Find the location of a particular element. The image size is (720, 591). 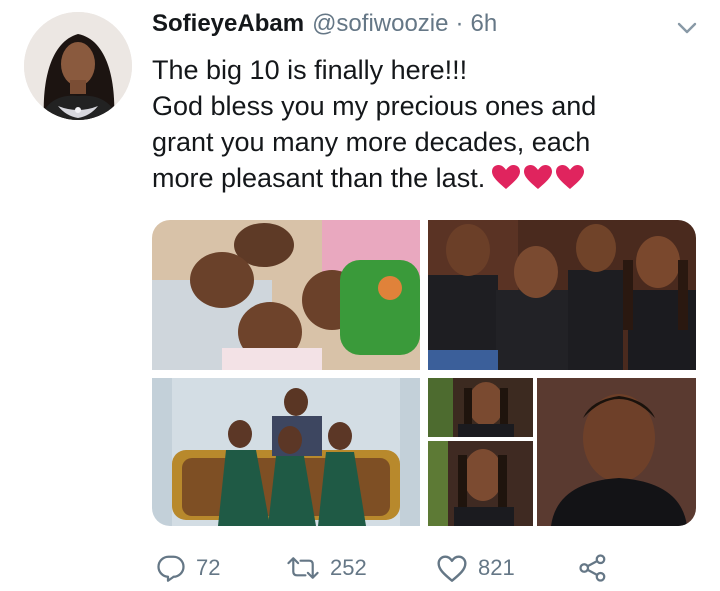

like-icon is located at coordinates (452, 568).